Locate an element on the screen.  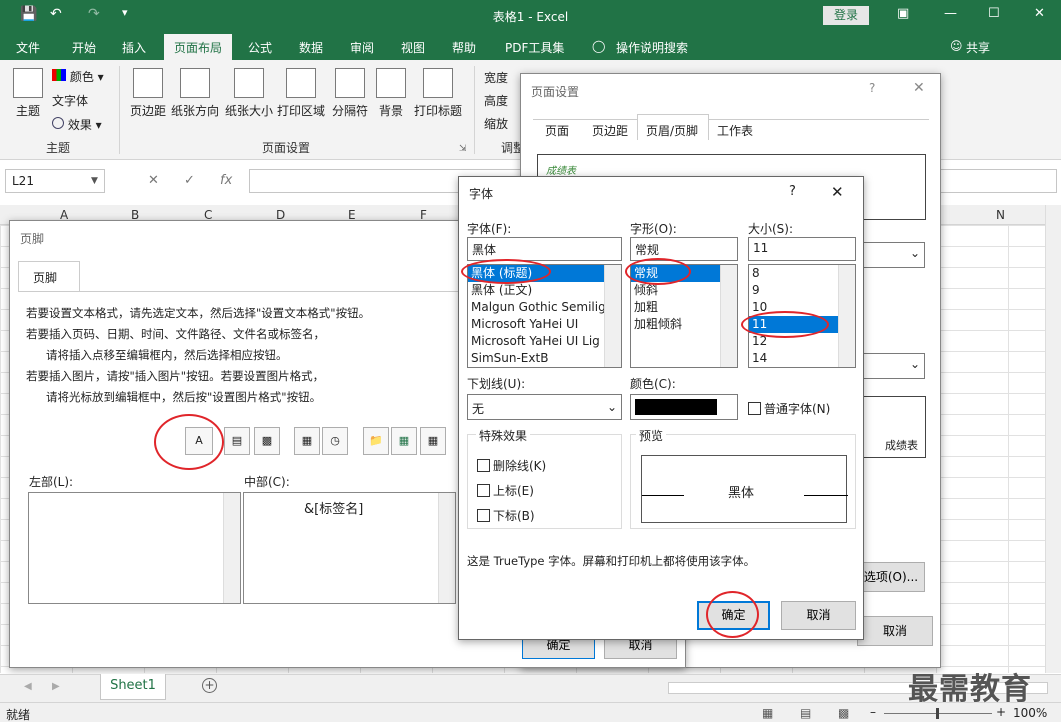
fonts-button: 文字体 is located at coordinates (70, 100).